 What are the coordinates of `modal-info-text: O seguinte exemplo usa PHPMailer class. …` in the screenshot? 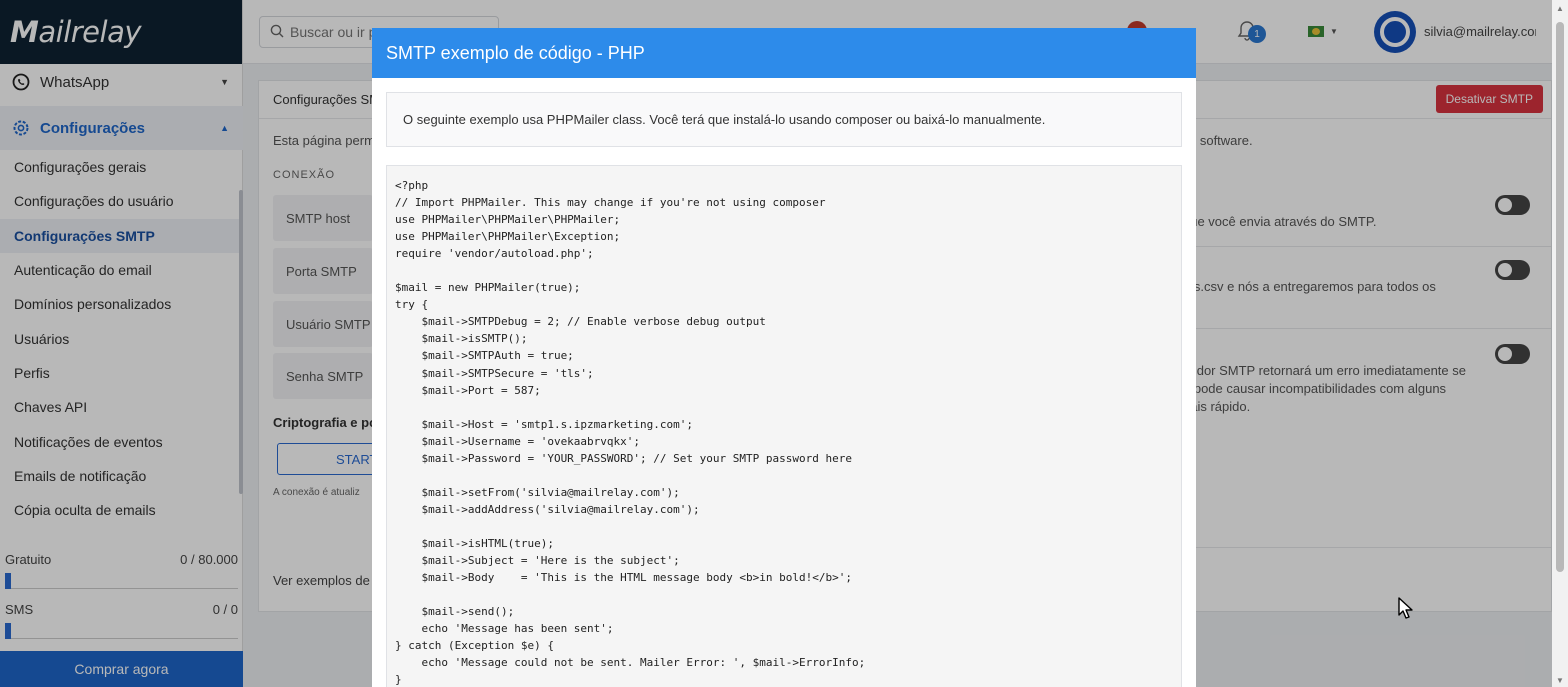 It's located at (724, 119).